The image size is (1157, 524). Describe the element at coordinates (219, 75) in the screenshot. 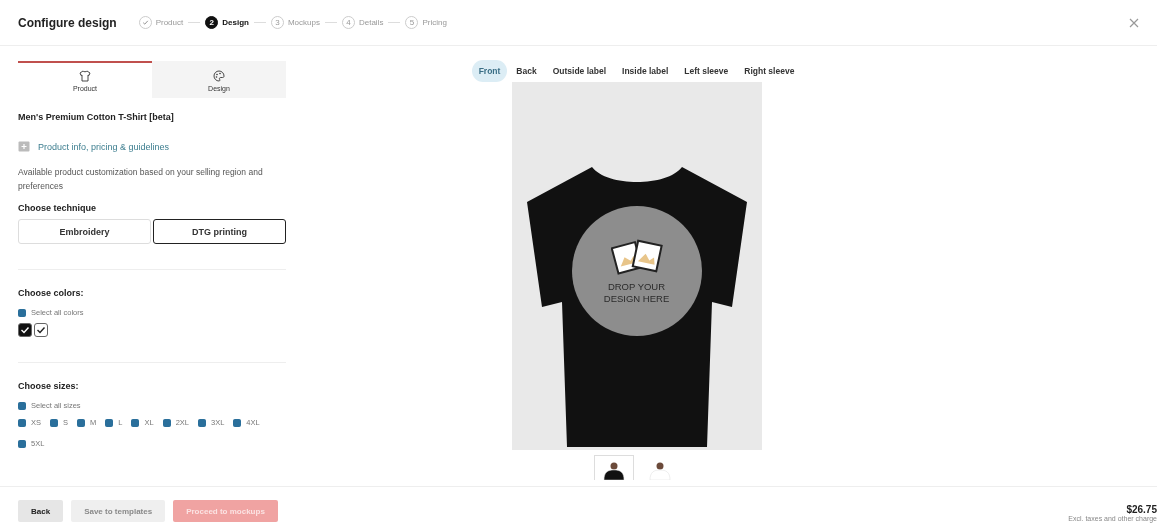

I see `palette-icon` at that location.